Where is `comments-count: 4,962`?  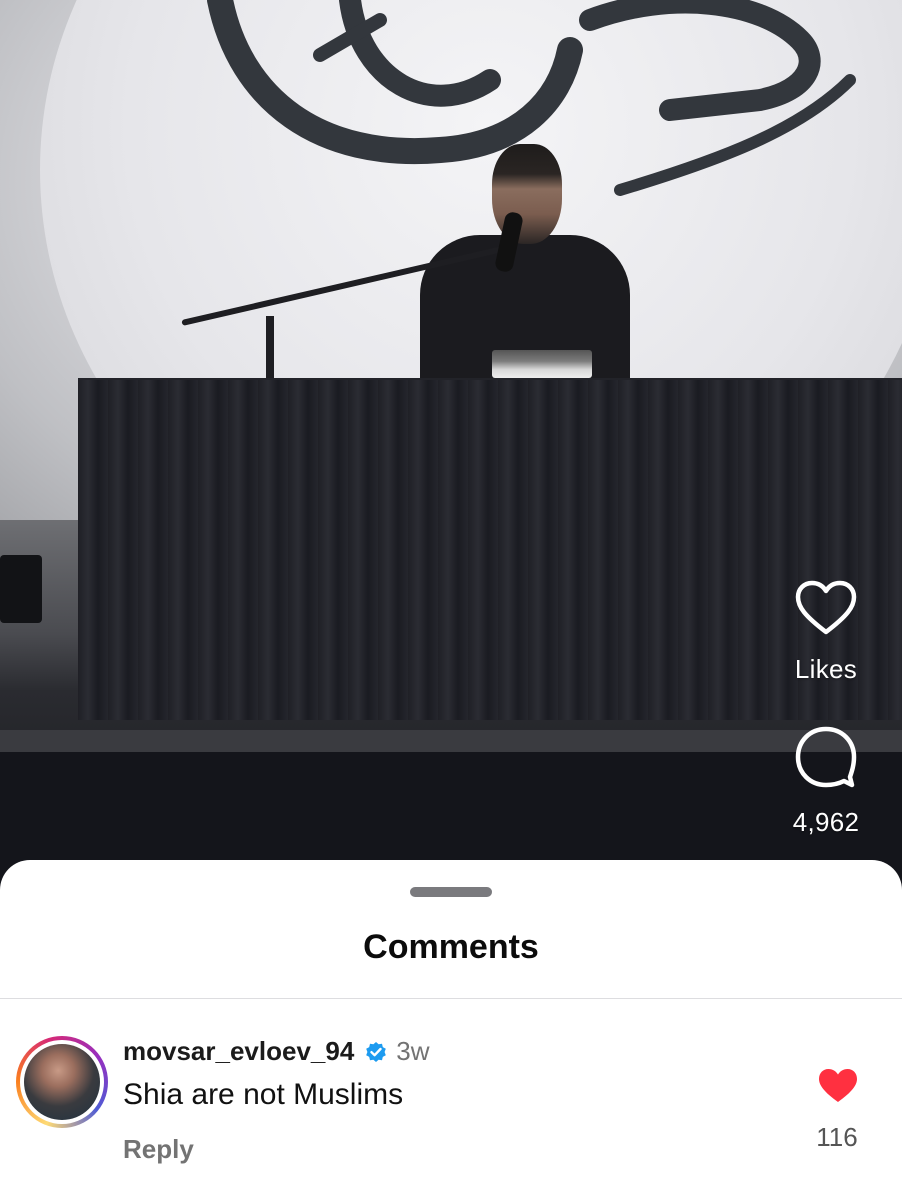
comments-count: 4,962 is located at coordinates (826, 822).